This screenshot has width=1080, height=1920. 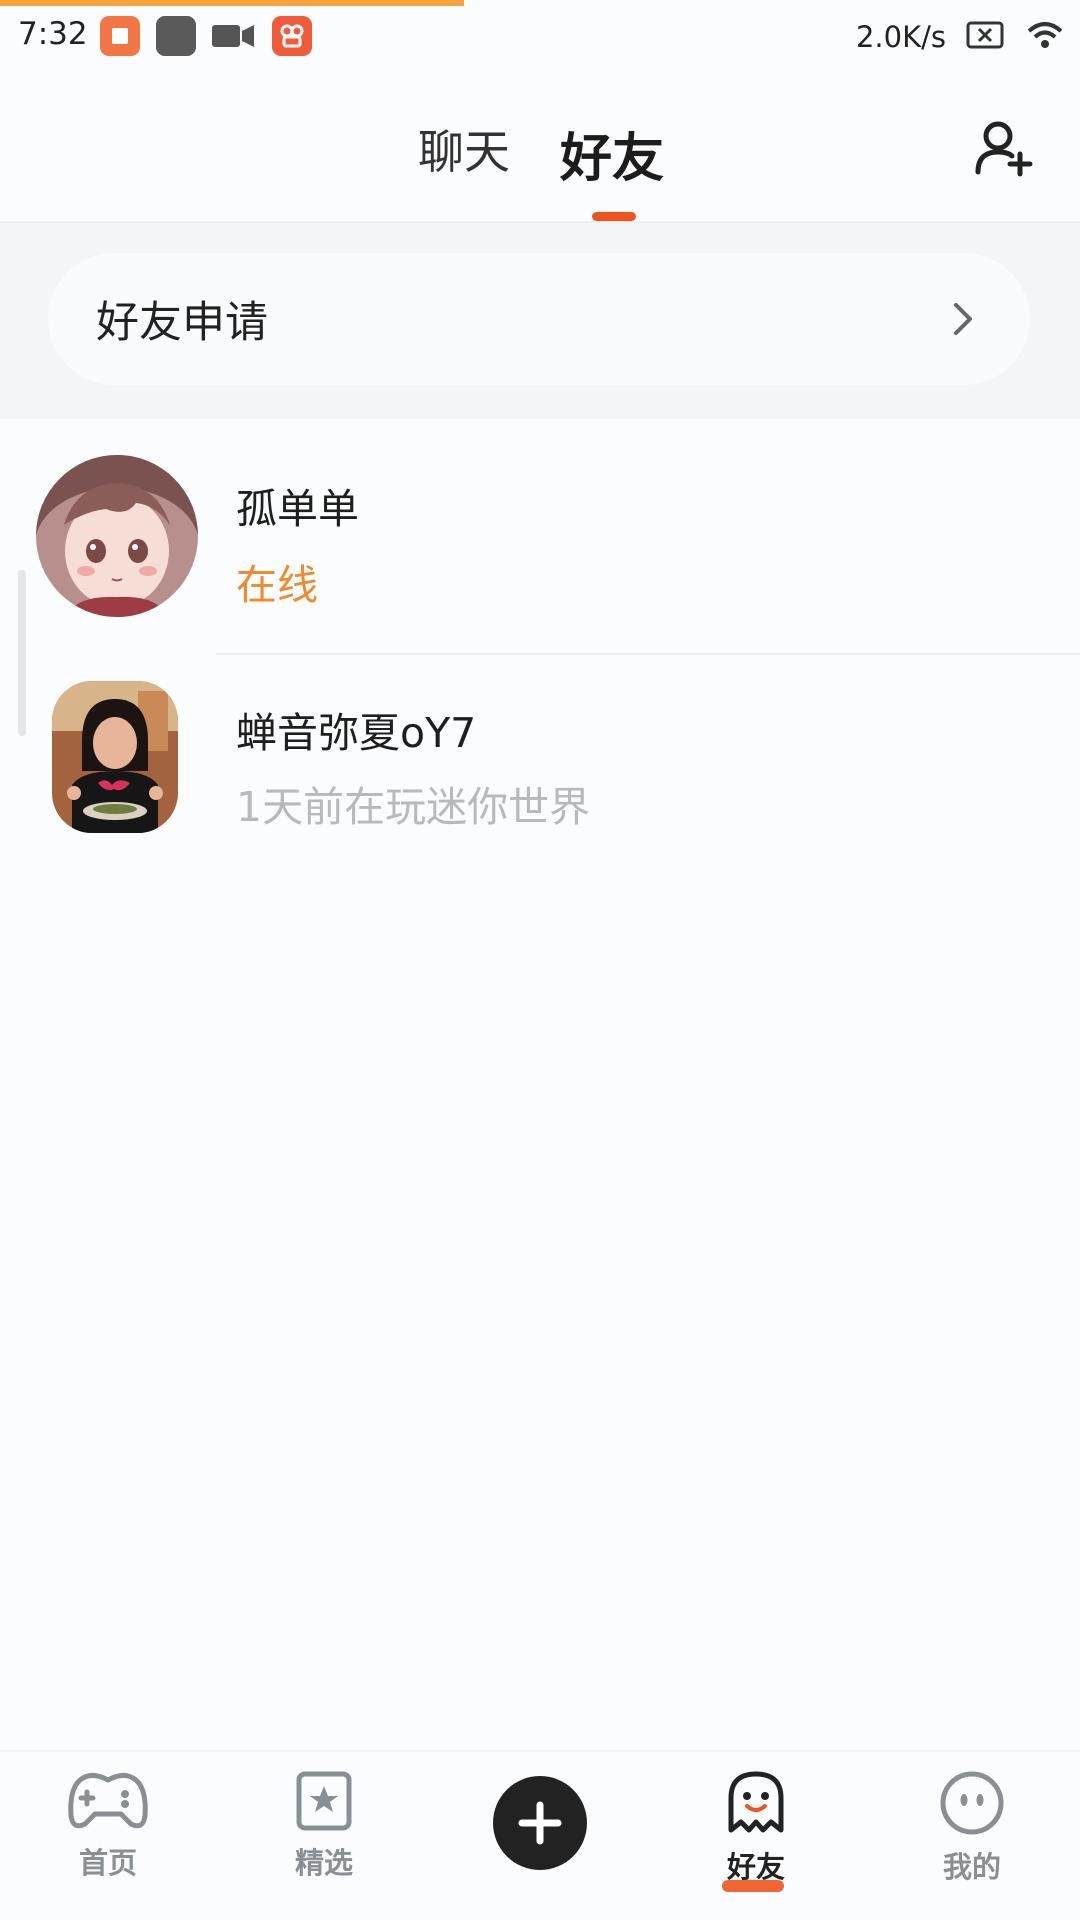 I want to click on face-icon, so click(x=972, y=1803).